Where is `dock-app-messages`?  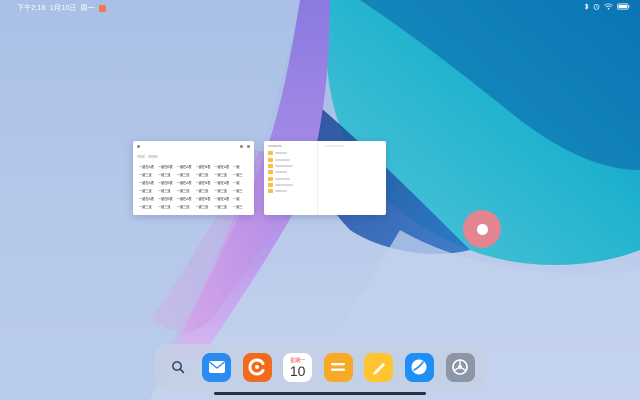 dock-app-messages is located at coordinates (419, 367).